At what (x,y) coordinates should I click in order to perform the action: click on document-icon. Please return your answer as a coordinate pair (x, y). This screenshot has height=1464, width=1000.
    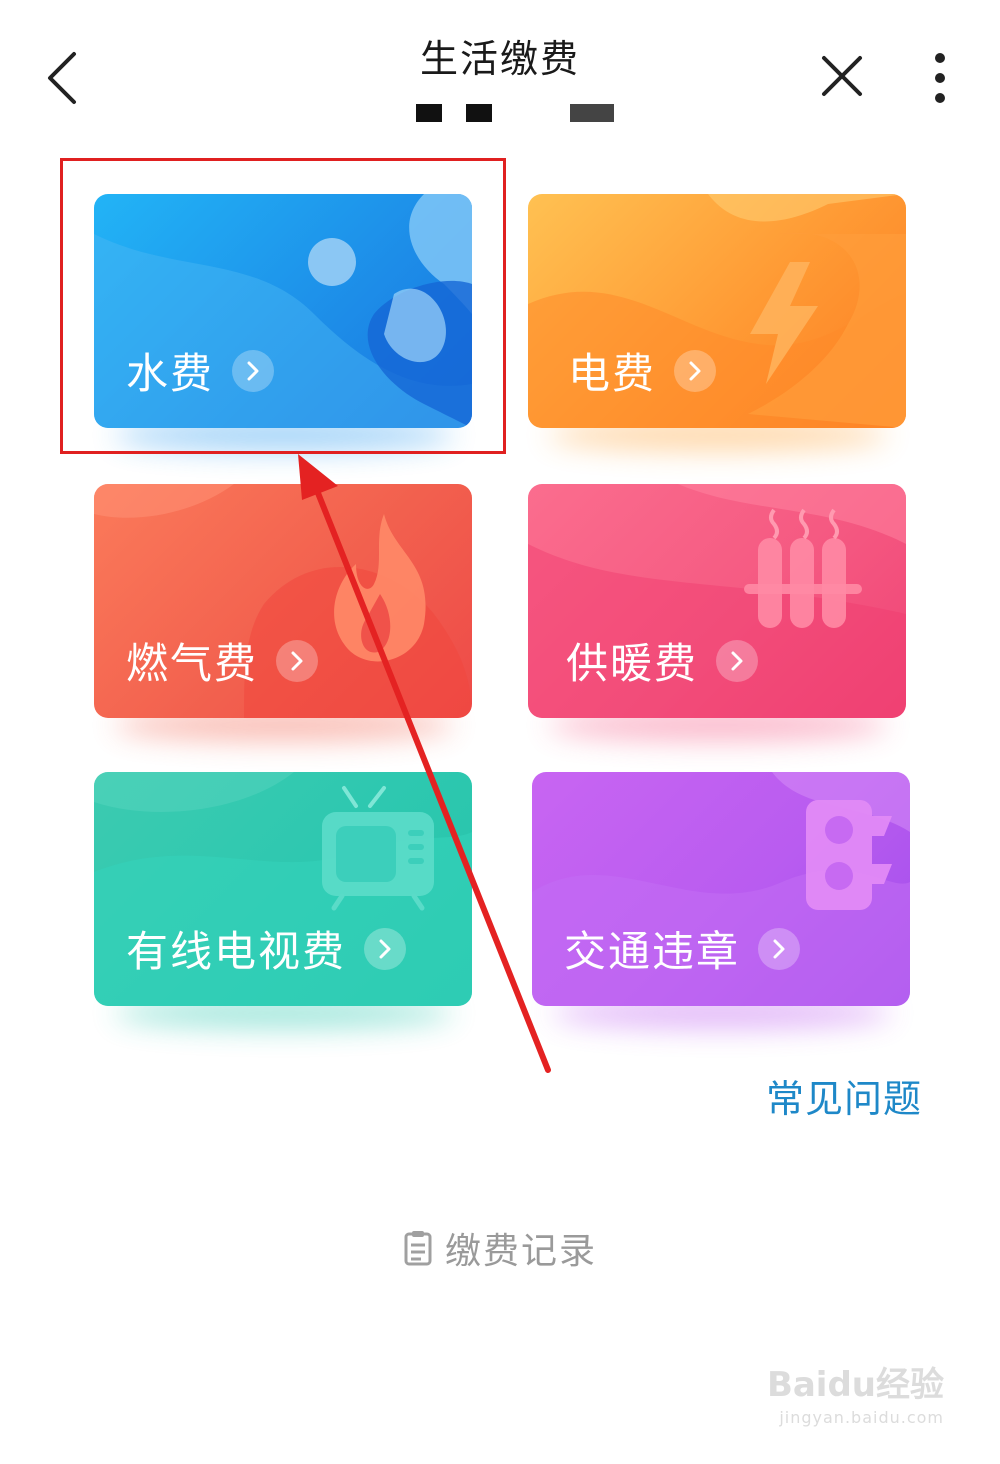
    Looking at the image, I should click on (418, 1248).